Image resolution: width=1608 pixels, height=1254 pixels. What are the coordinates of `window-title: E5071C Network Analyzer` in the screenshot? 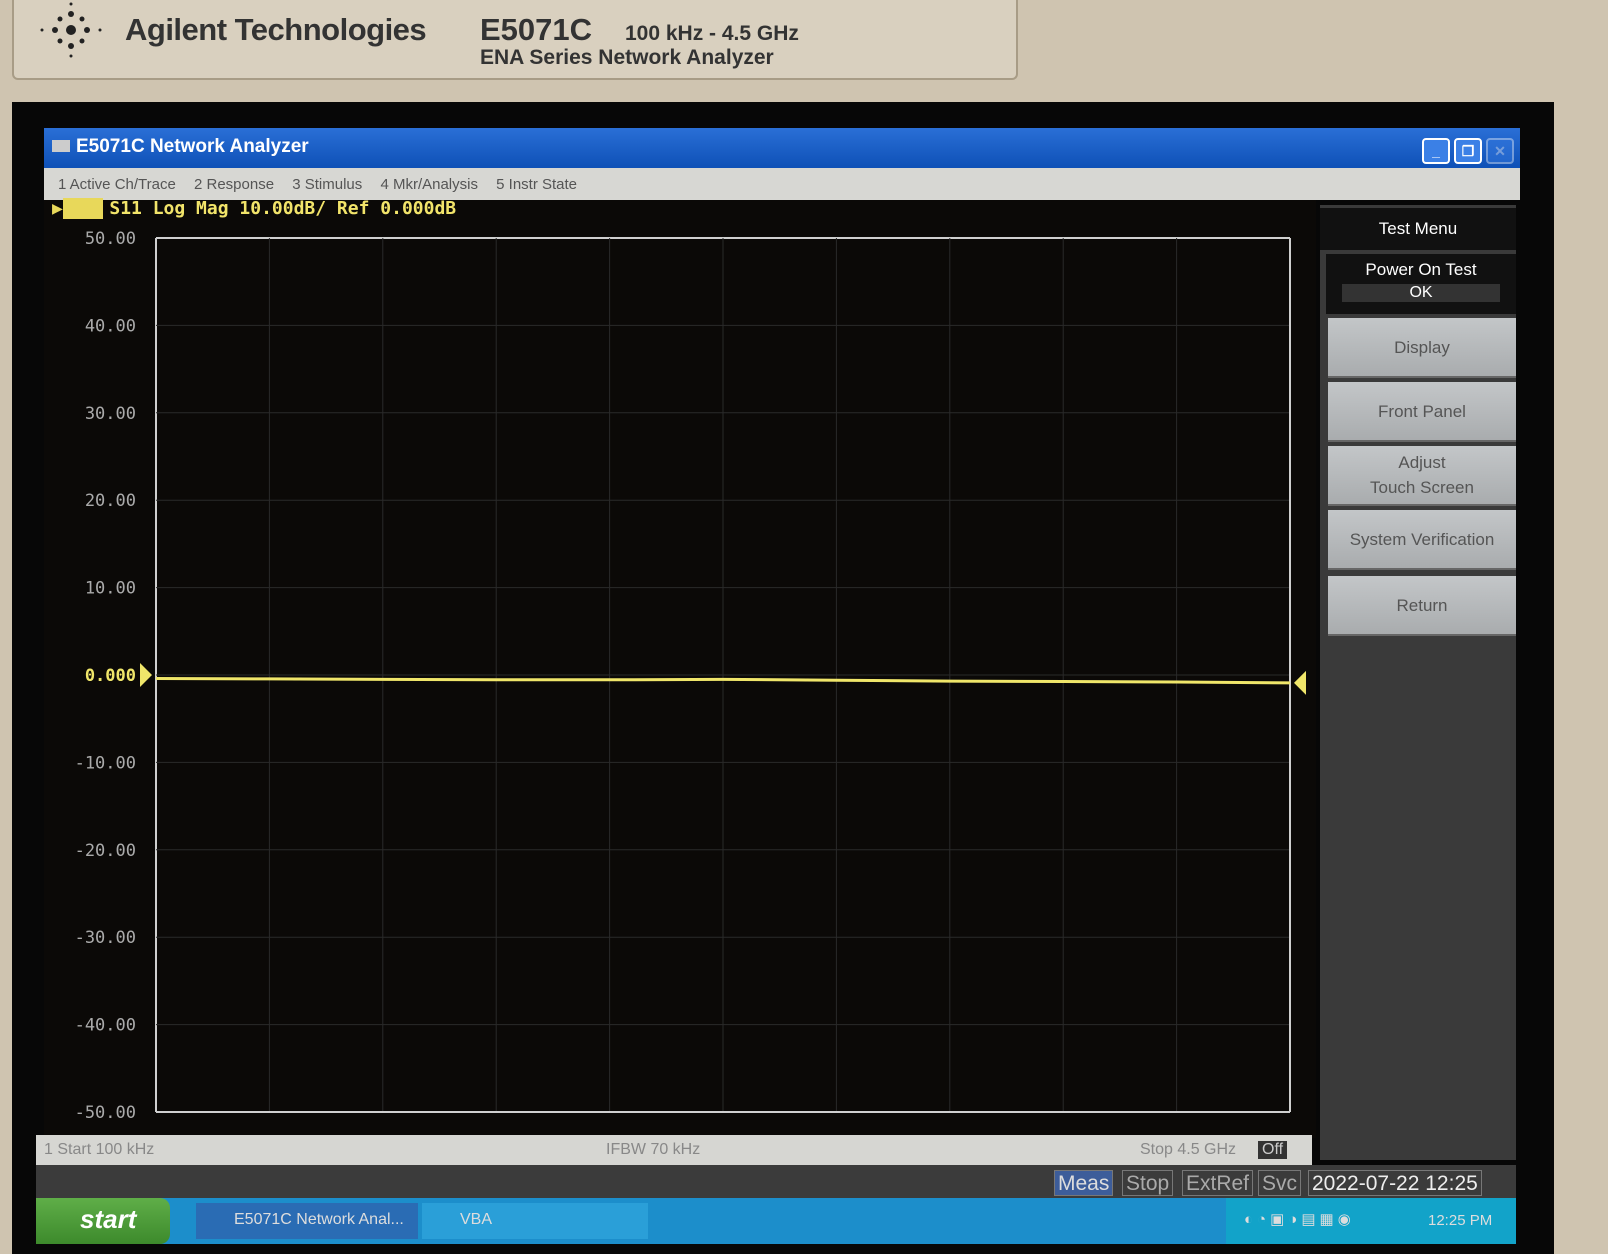 It's located at (192, 146).